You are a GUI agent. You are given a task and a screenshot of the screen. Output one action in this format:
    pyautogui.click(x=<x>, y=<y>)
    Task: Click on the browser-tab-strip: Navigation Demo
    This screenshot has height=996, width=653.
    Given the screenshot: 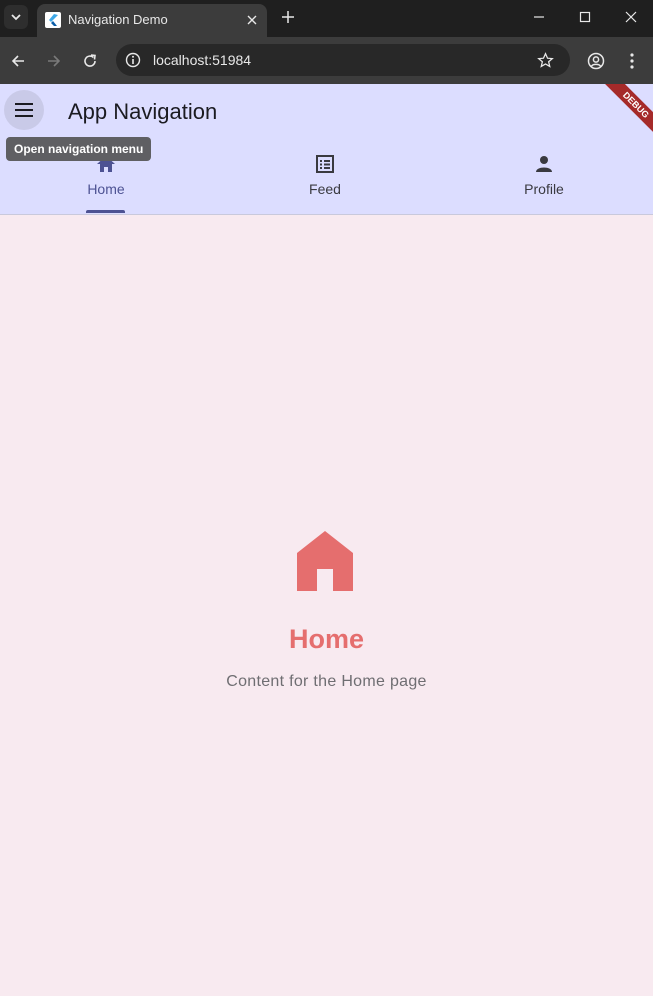 What is the action you would take?
    pyautogui.click(x=326, y=18)
    